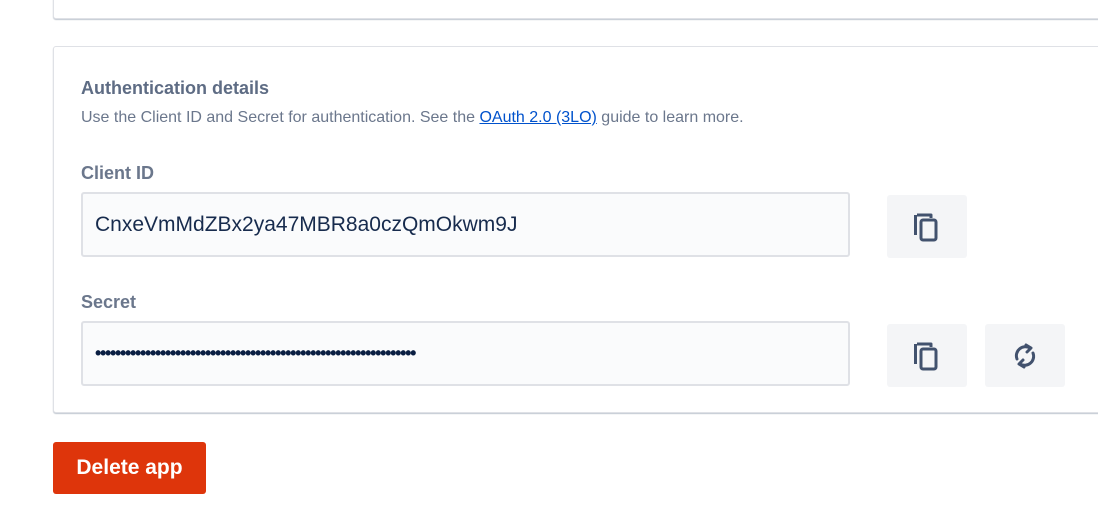 The image size is (1098, 507). I want to click on description-text-suffix: guide to learn more., so click(670, 117).